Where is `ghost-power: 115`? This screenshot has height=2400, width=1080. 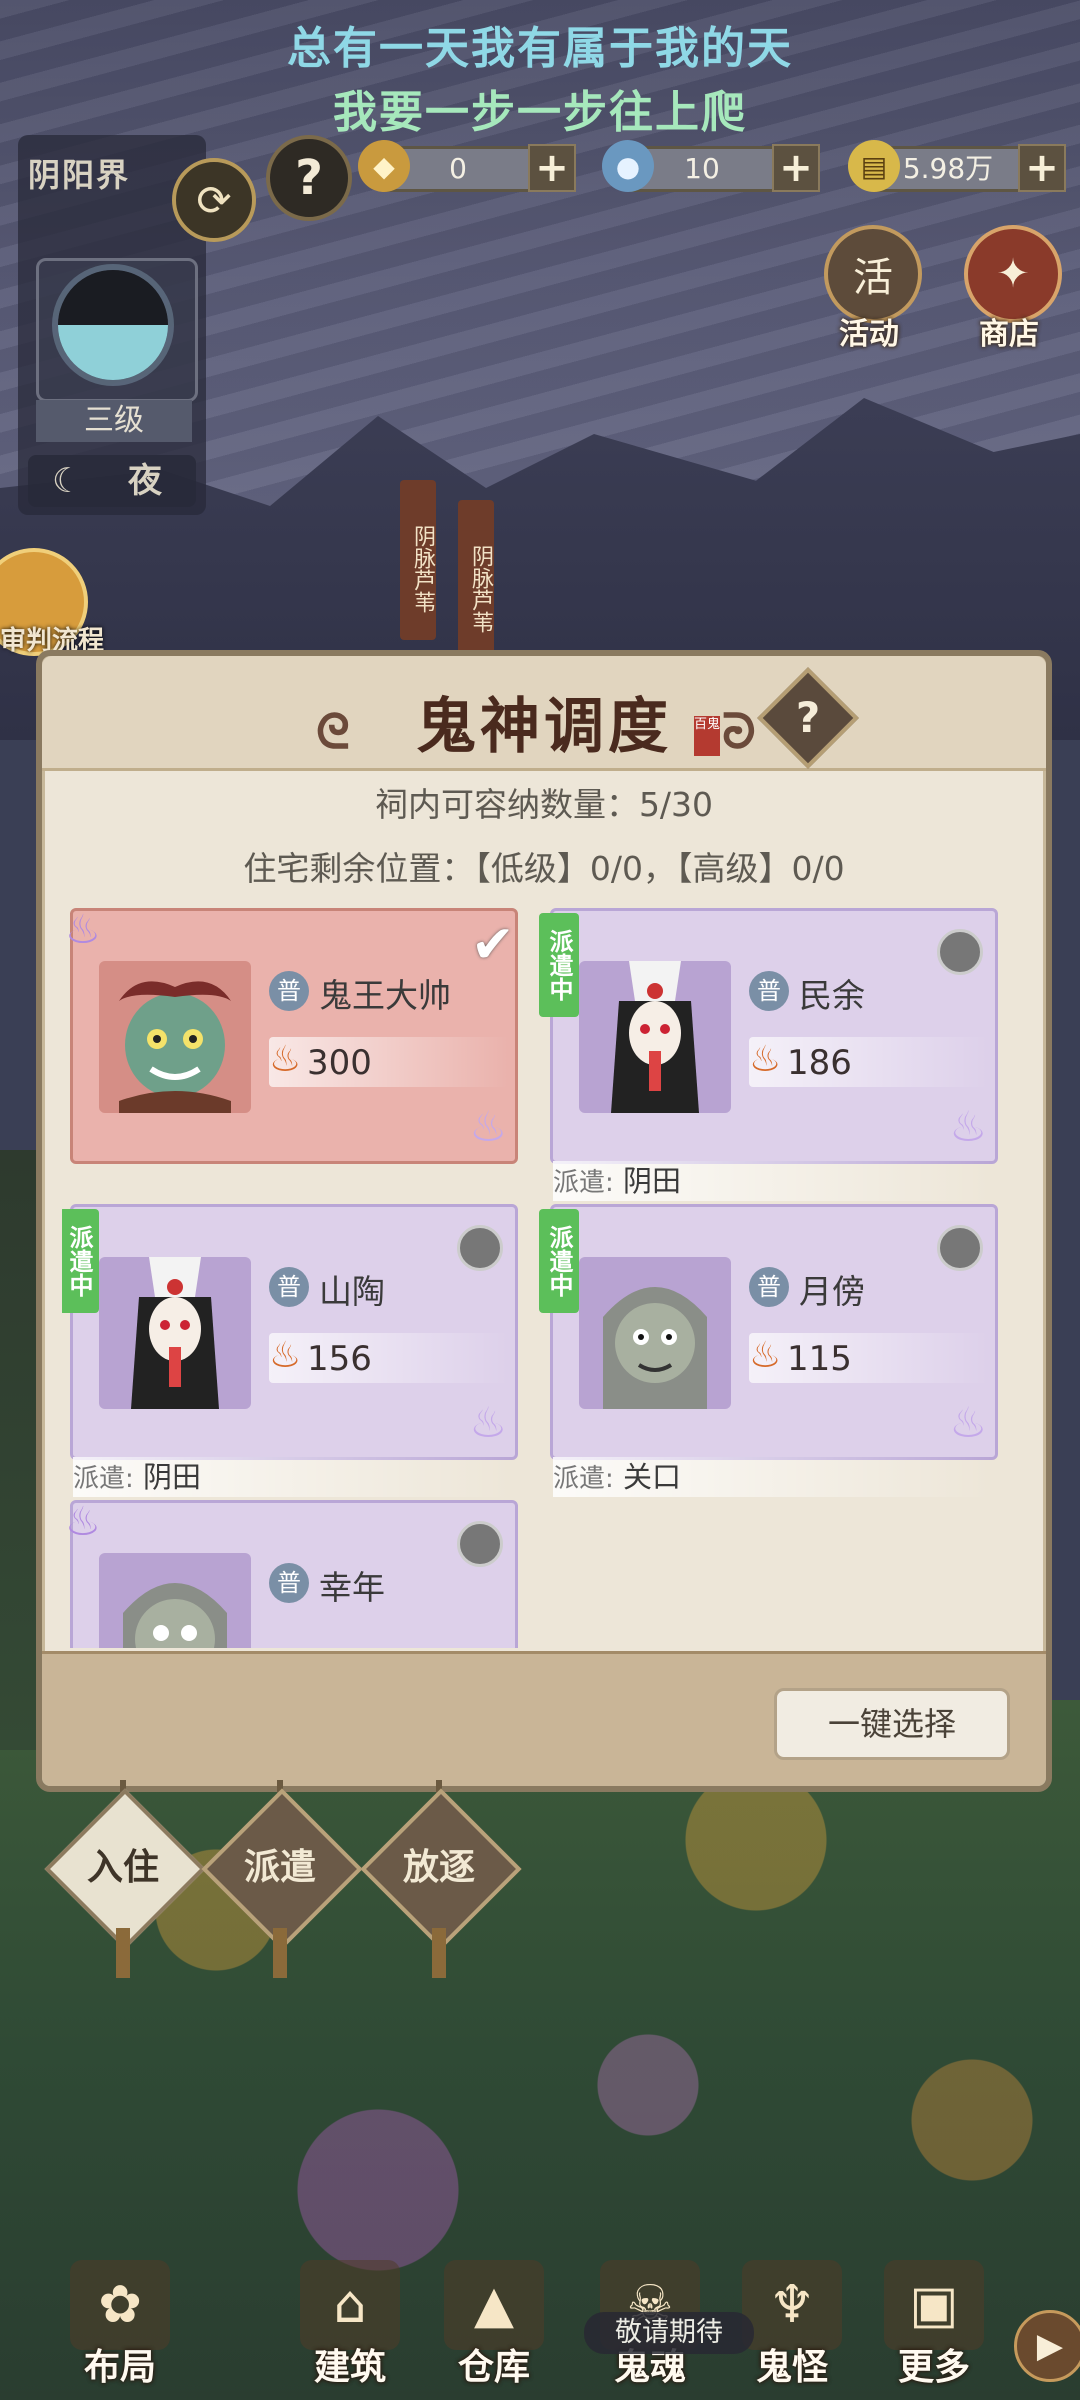
ghost-power: 115 is located at coordinates (819, 1359).